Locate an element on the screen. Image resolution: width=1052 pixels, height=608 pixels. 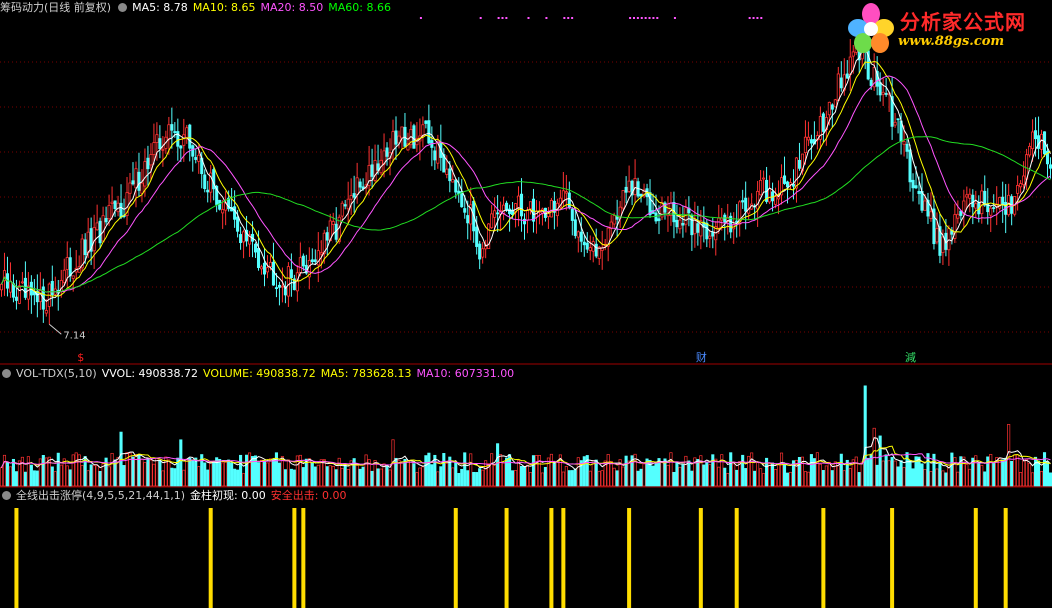
volume-settings-dot-icon is located at coordinates (6, 373).